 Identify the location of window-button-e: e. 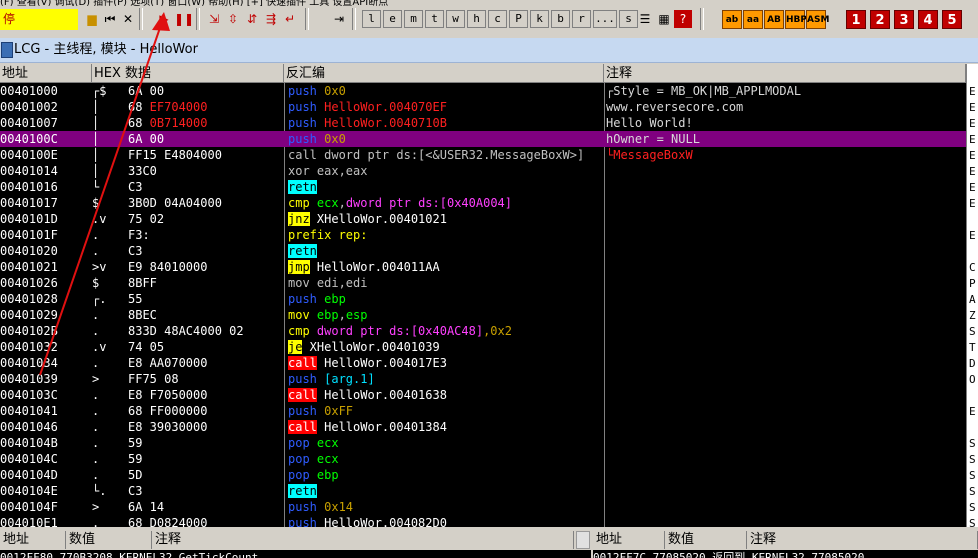
(392, 19).